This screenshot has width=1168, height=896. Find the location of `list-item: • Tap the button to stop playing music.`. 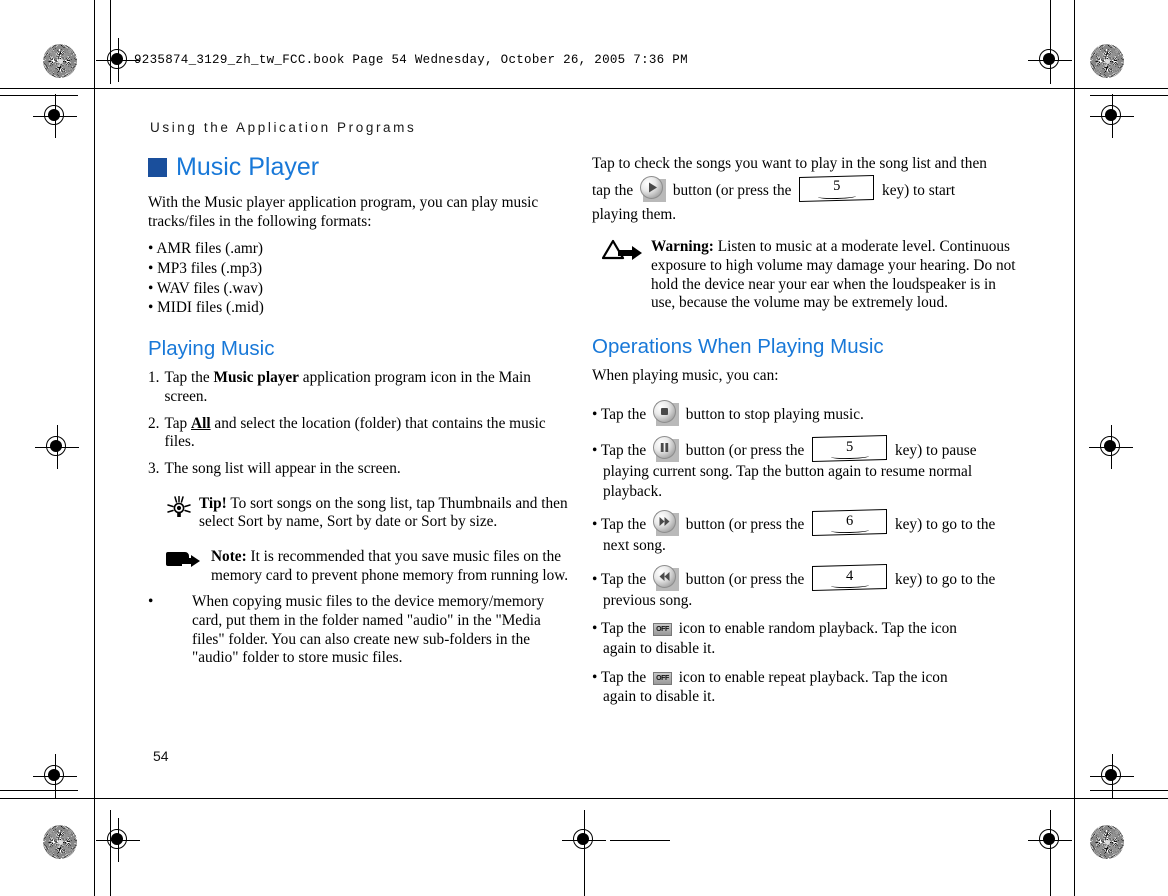

list-item: • Tap the button to stop playing music. is located at coordinates (804, 413).